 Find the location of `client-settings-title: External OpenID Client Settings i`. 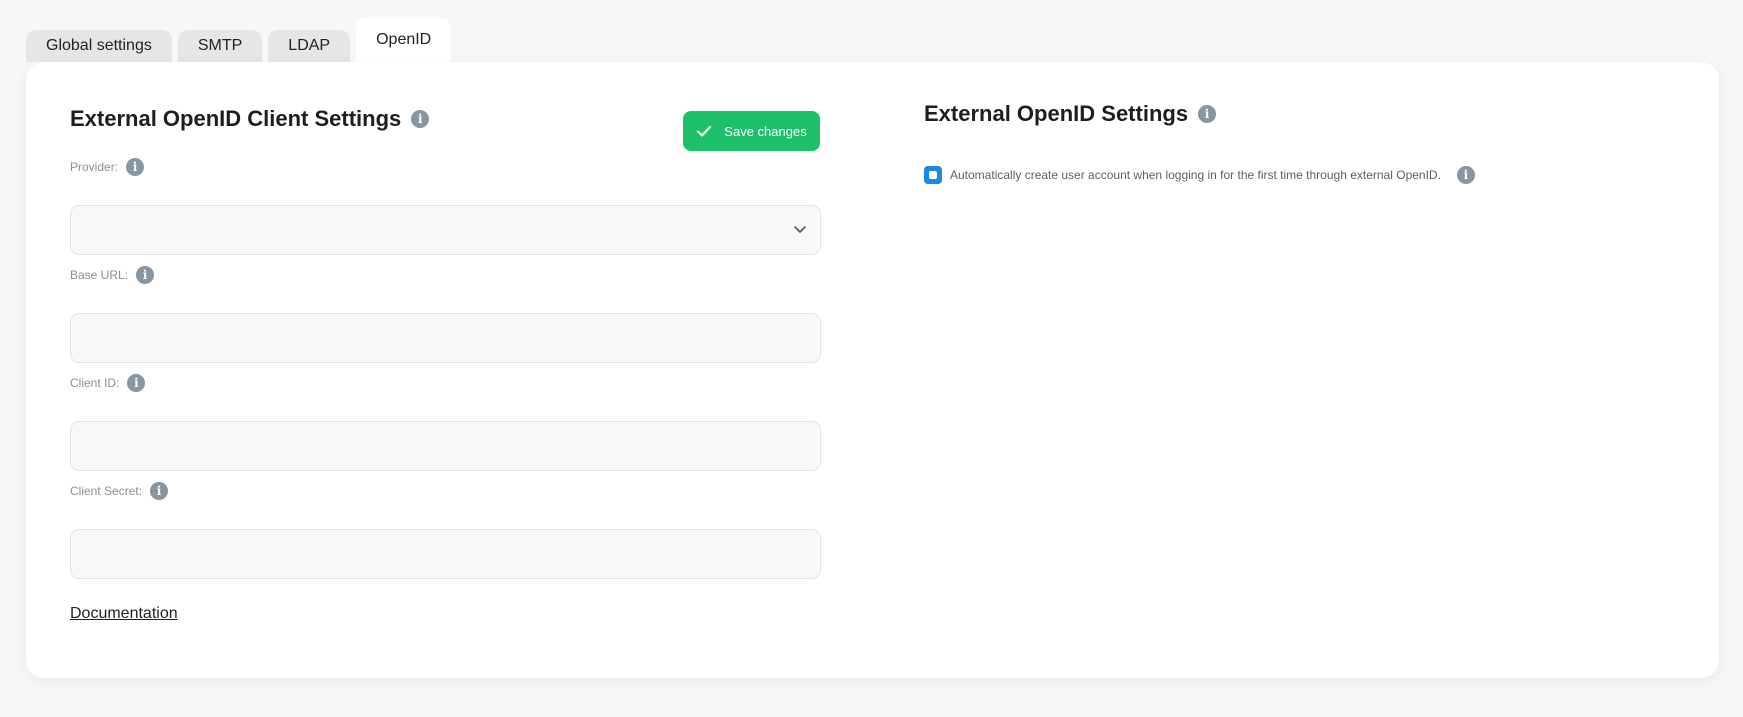

client-settings-title: External OpenID Client Settings i is located at coordinates (250, 119).